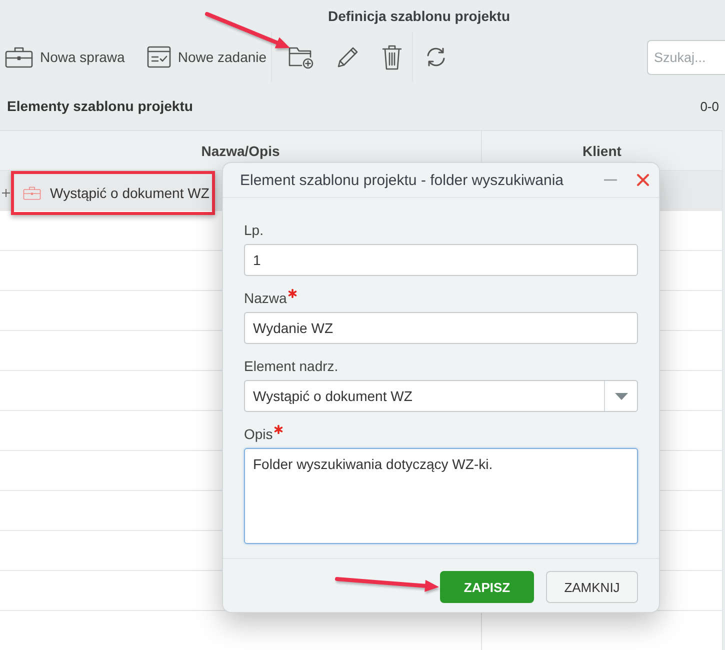 This screenshot has width=725, height=650. Describe the element at coordinates (487, 587) in the screenshot. I see `save-button: ZAPISZ` at that location.